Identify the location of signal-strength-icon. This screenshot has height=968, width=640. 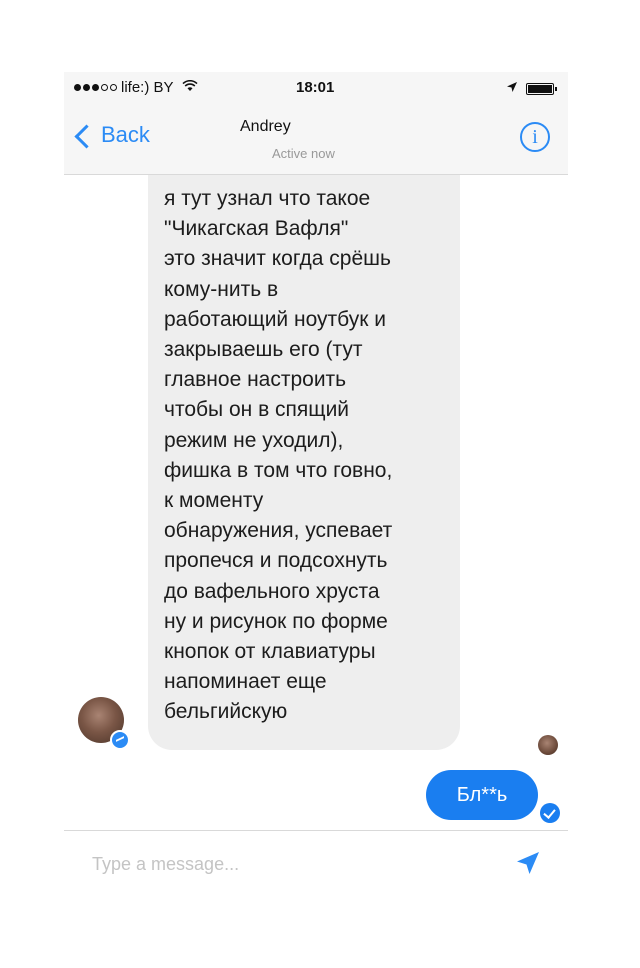
(95, 87).